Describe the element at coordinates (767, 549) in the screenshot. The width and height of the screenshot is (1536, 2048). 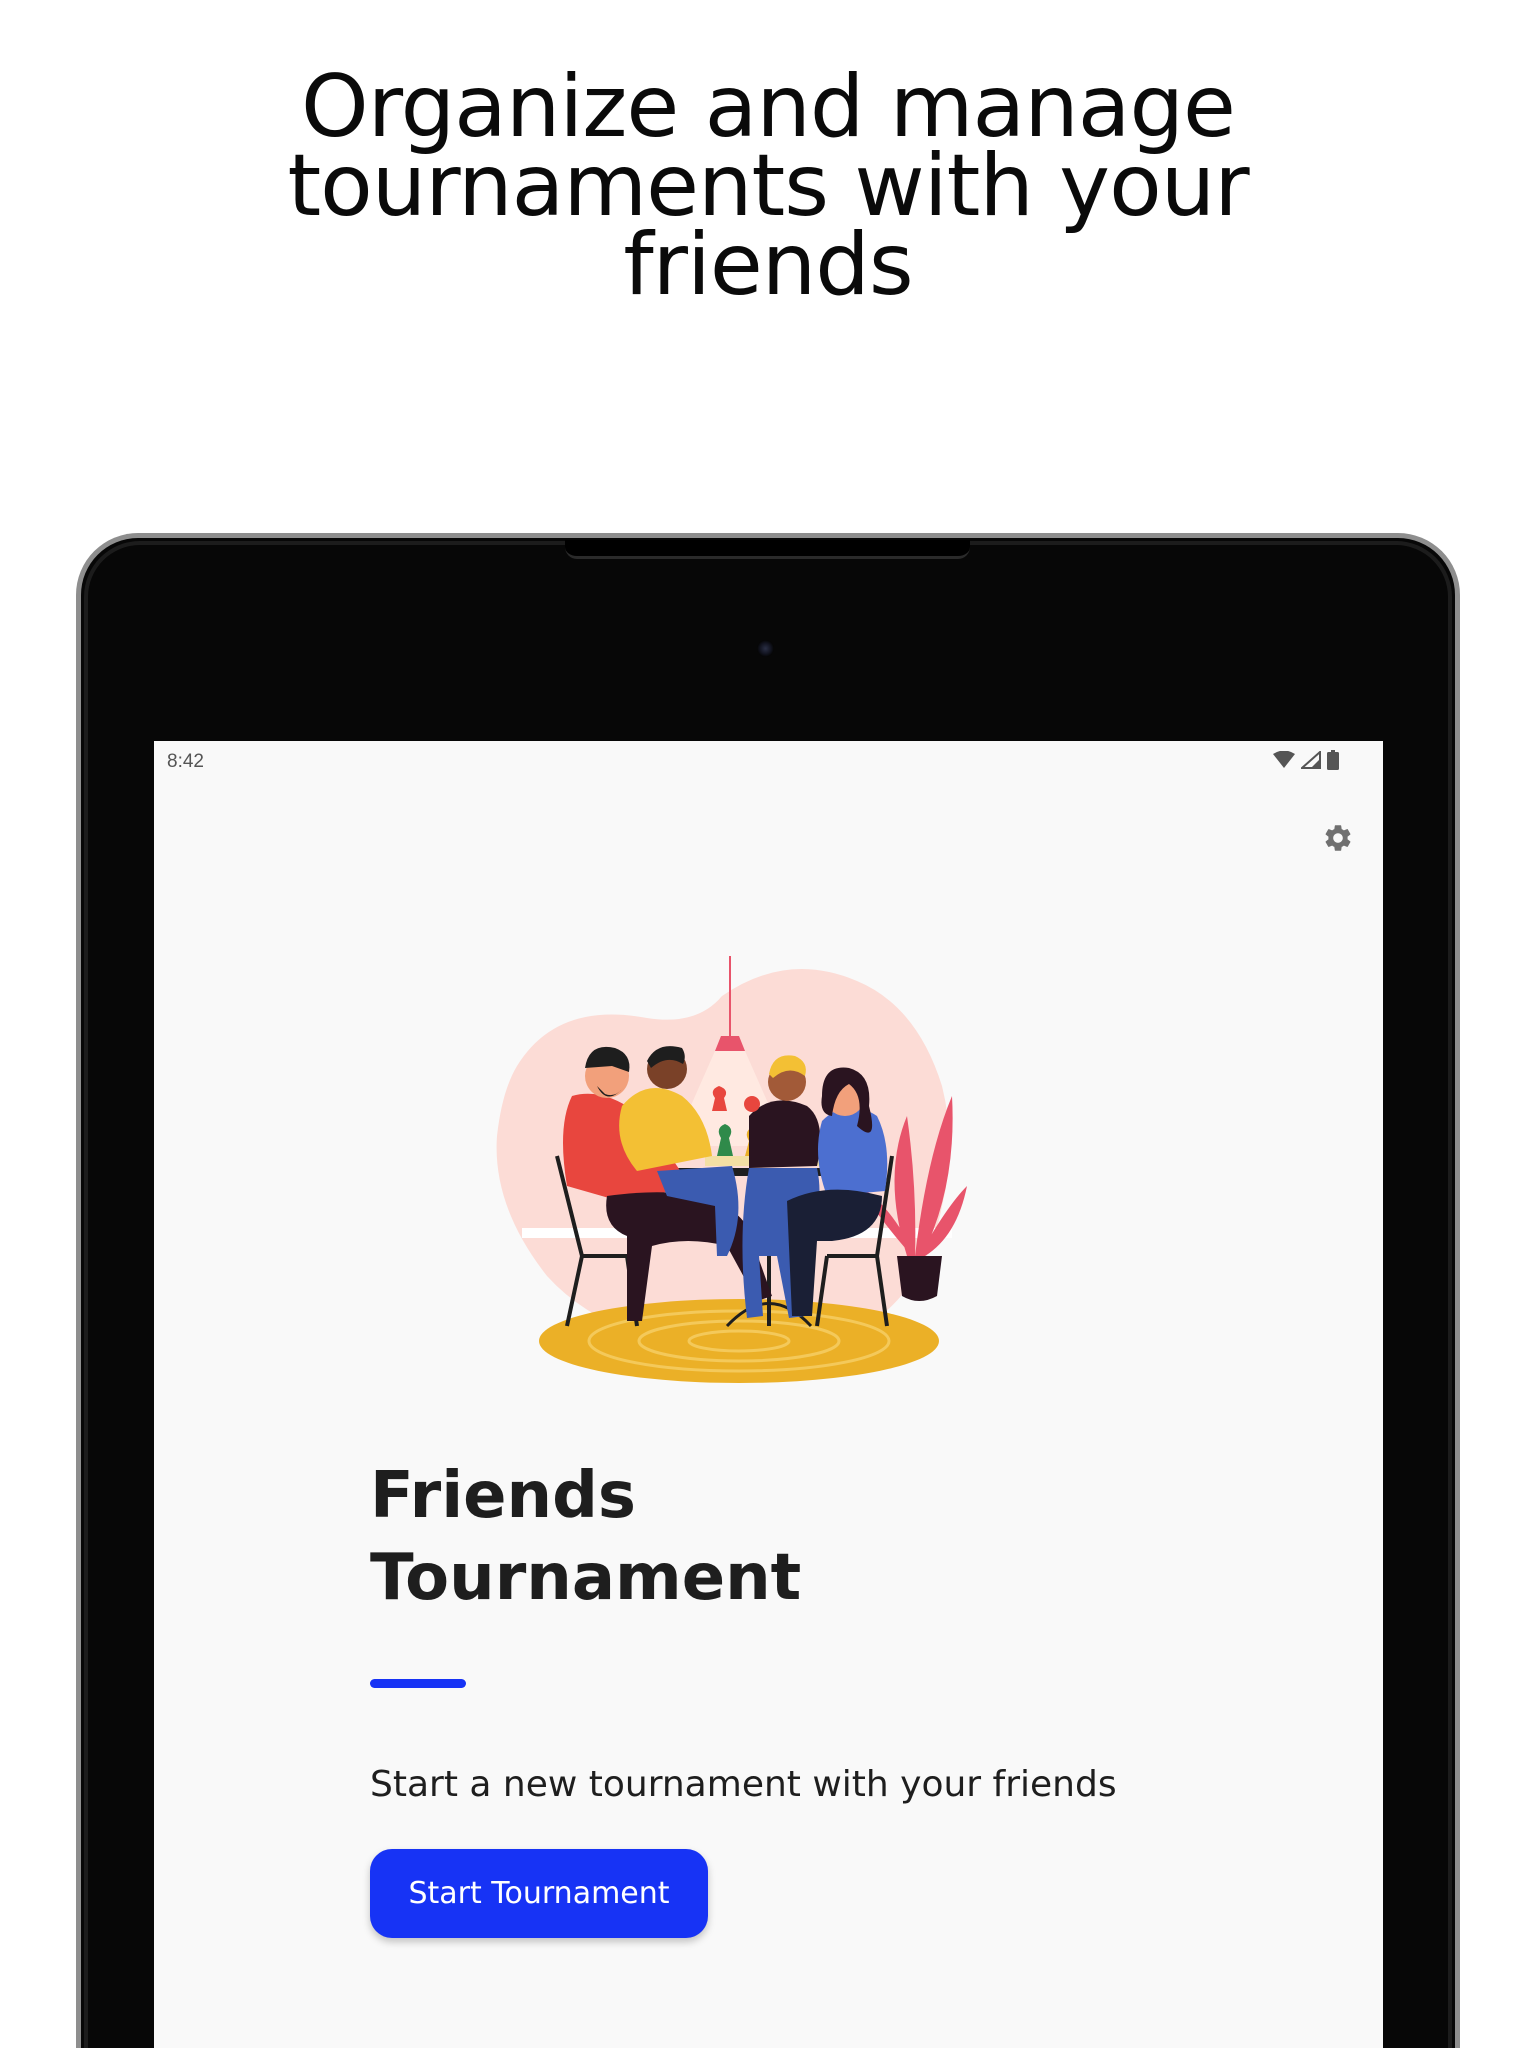
I see `tablet-notch` at that location.